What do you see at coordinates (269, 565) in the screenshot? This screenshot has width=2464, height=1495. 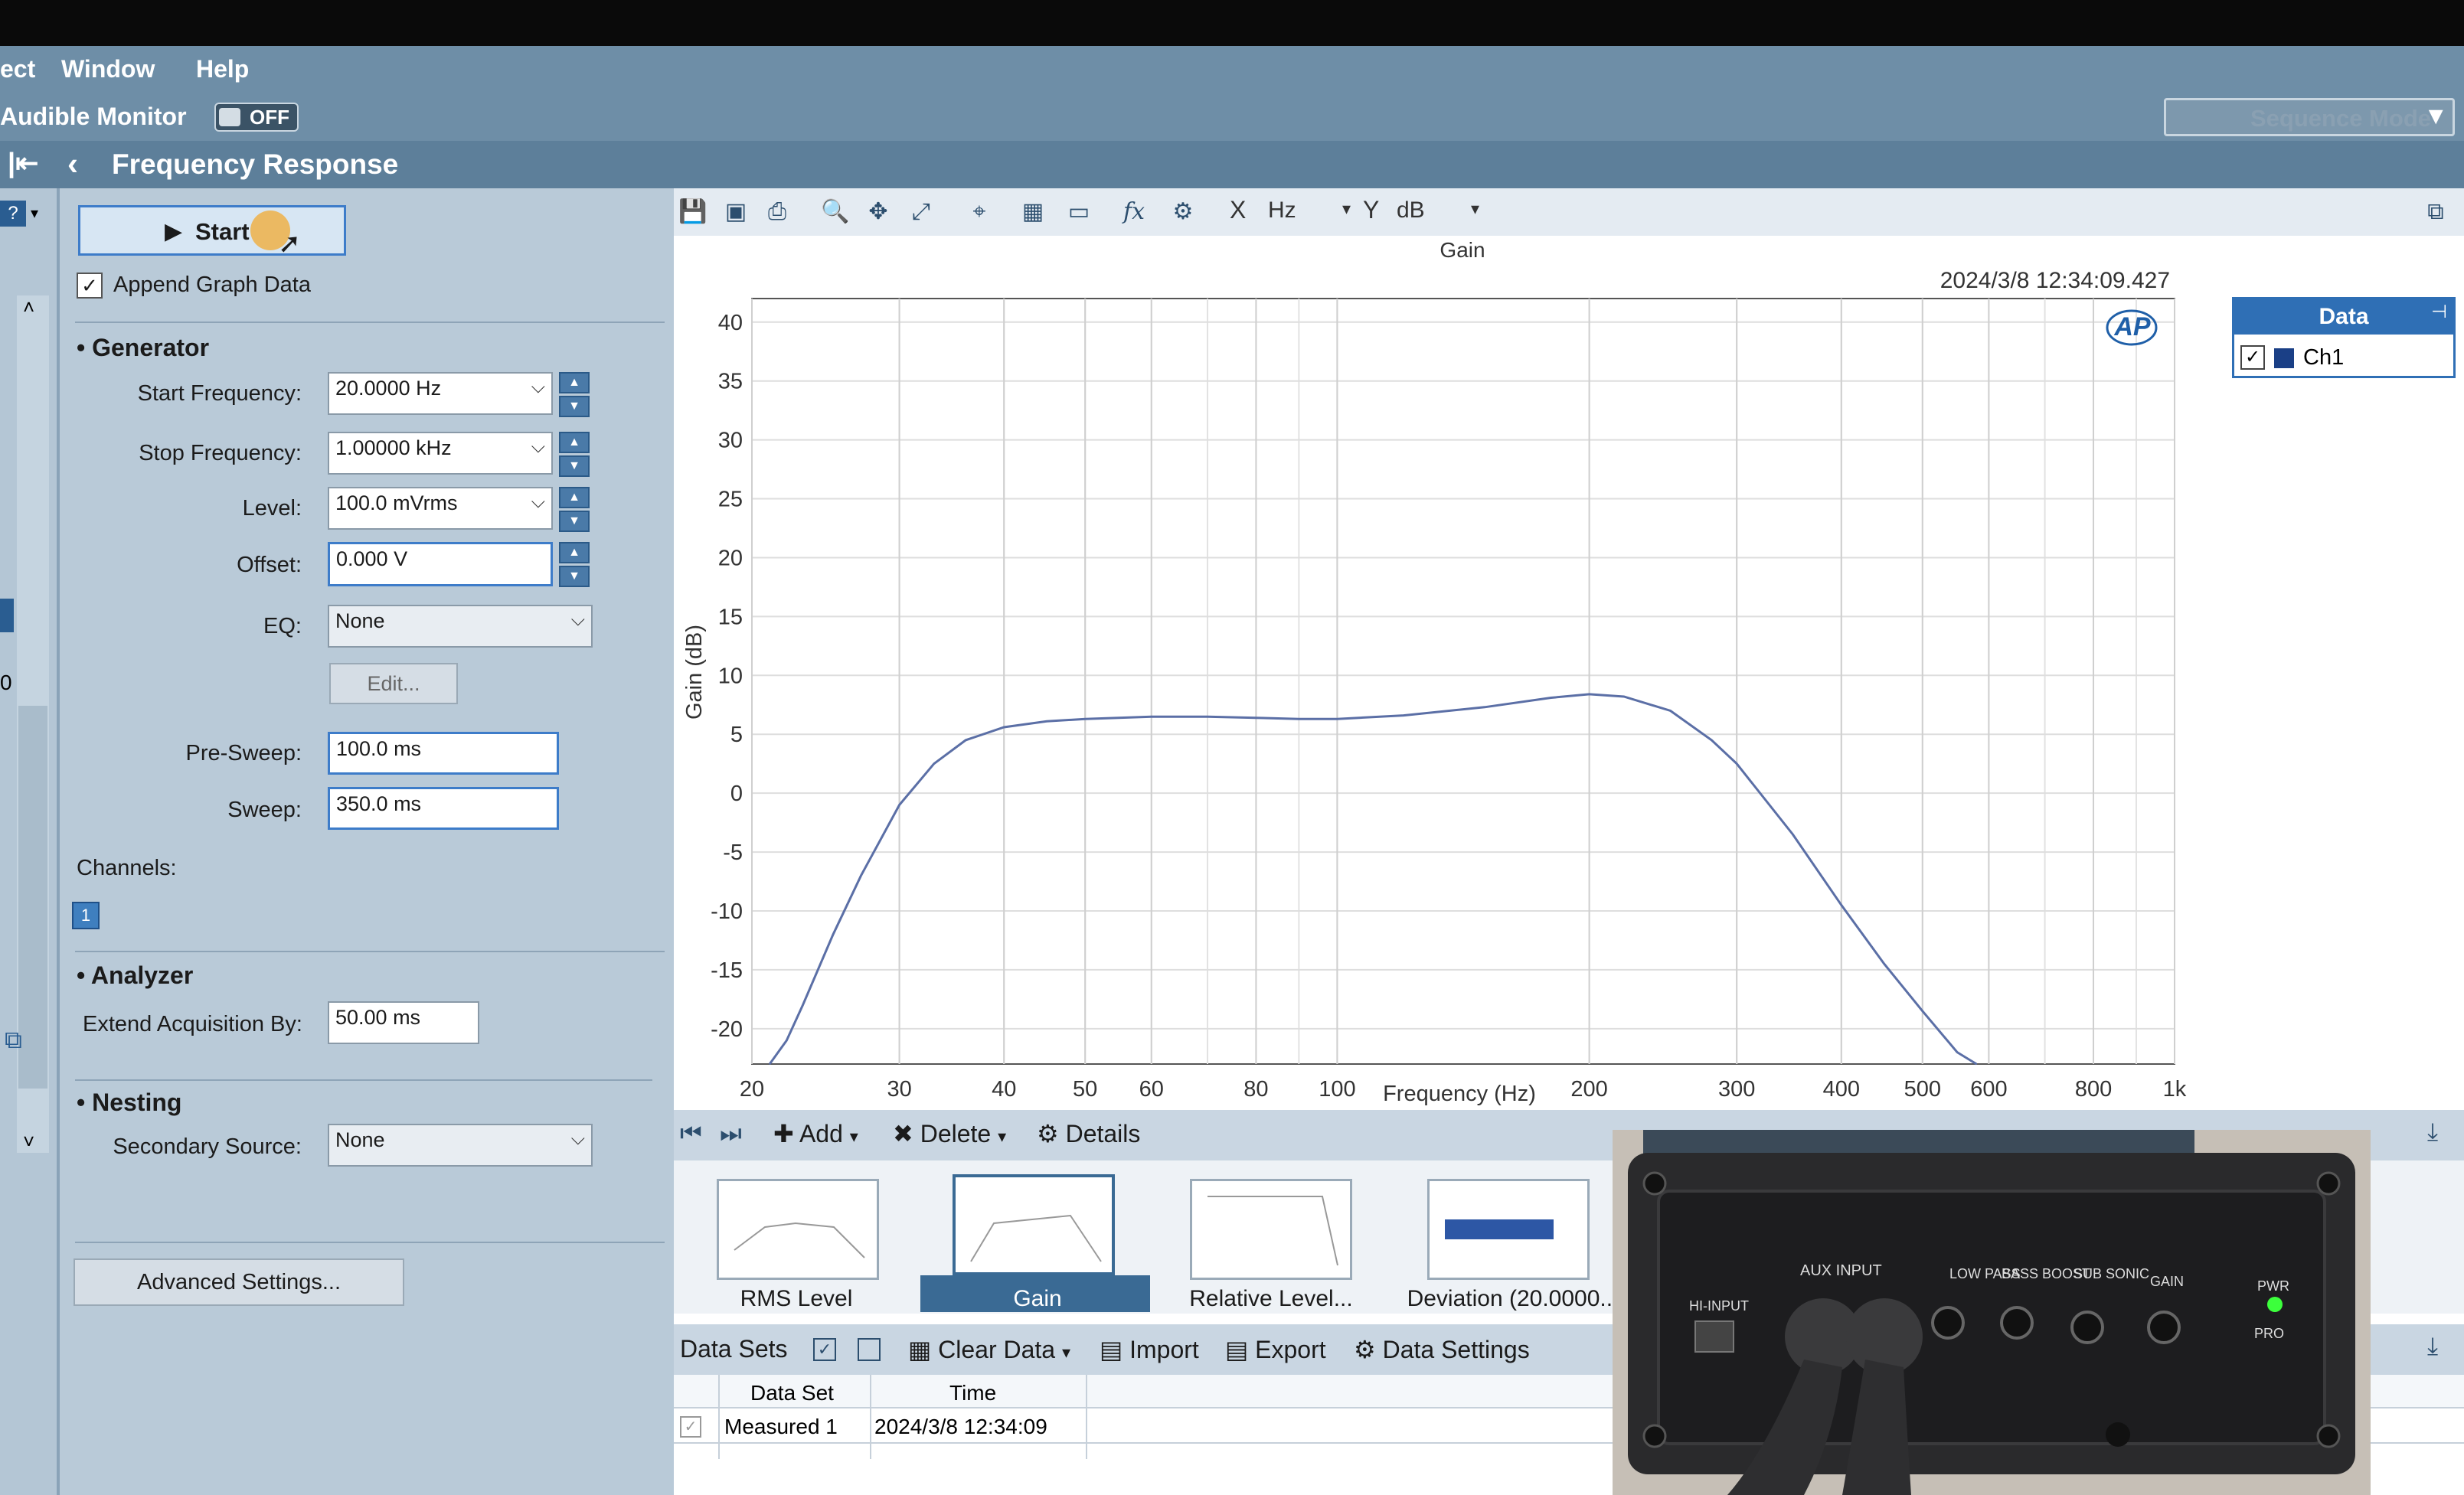 I see `offset-label: Offset:` at bounding box center [269, 565].